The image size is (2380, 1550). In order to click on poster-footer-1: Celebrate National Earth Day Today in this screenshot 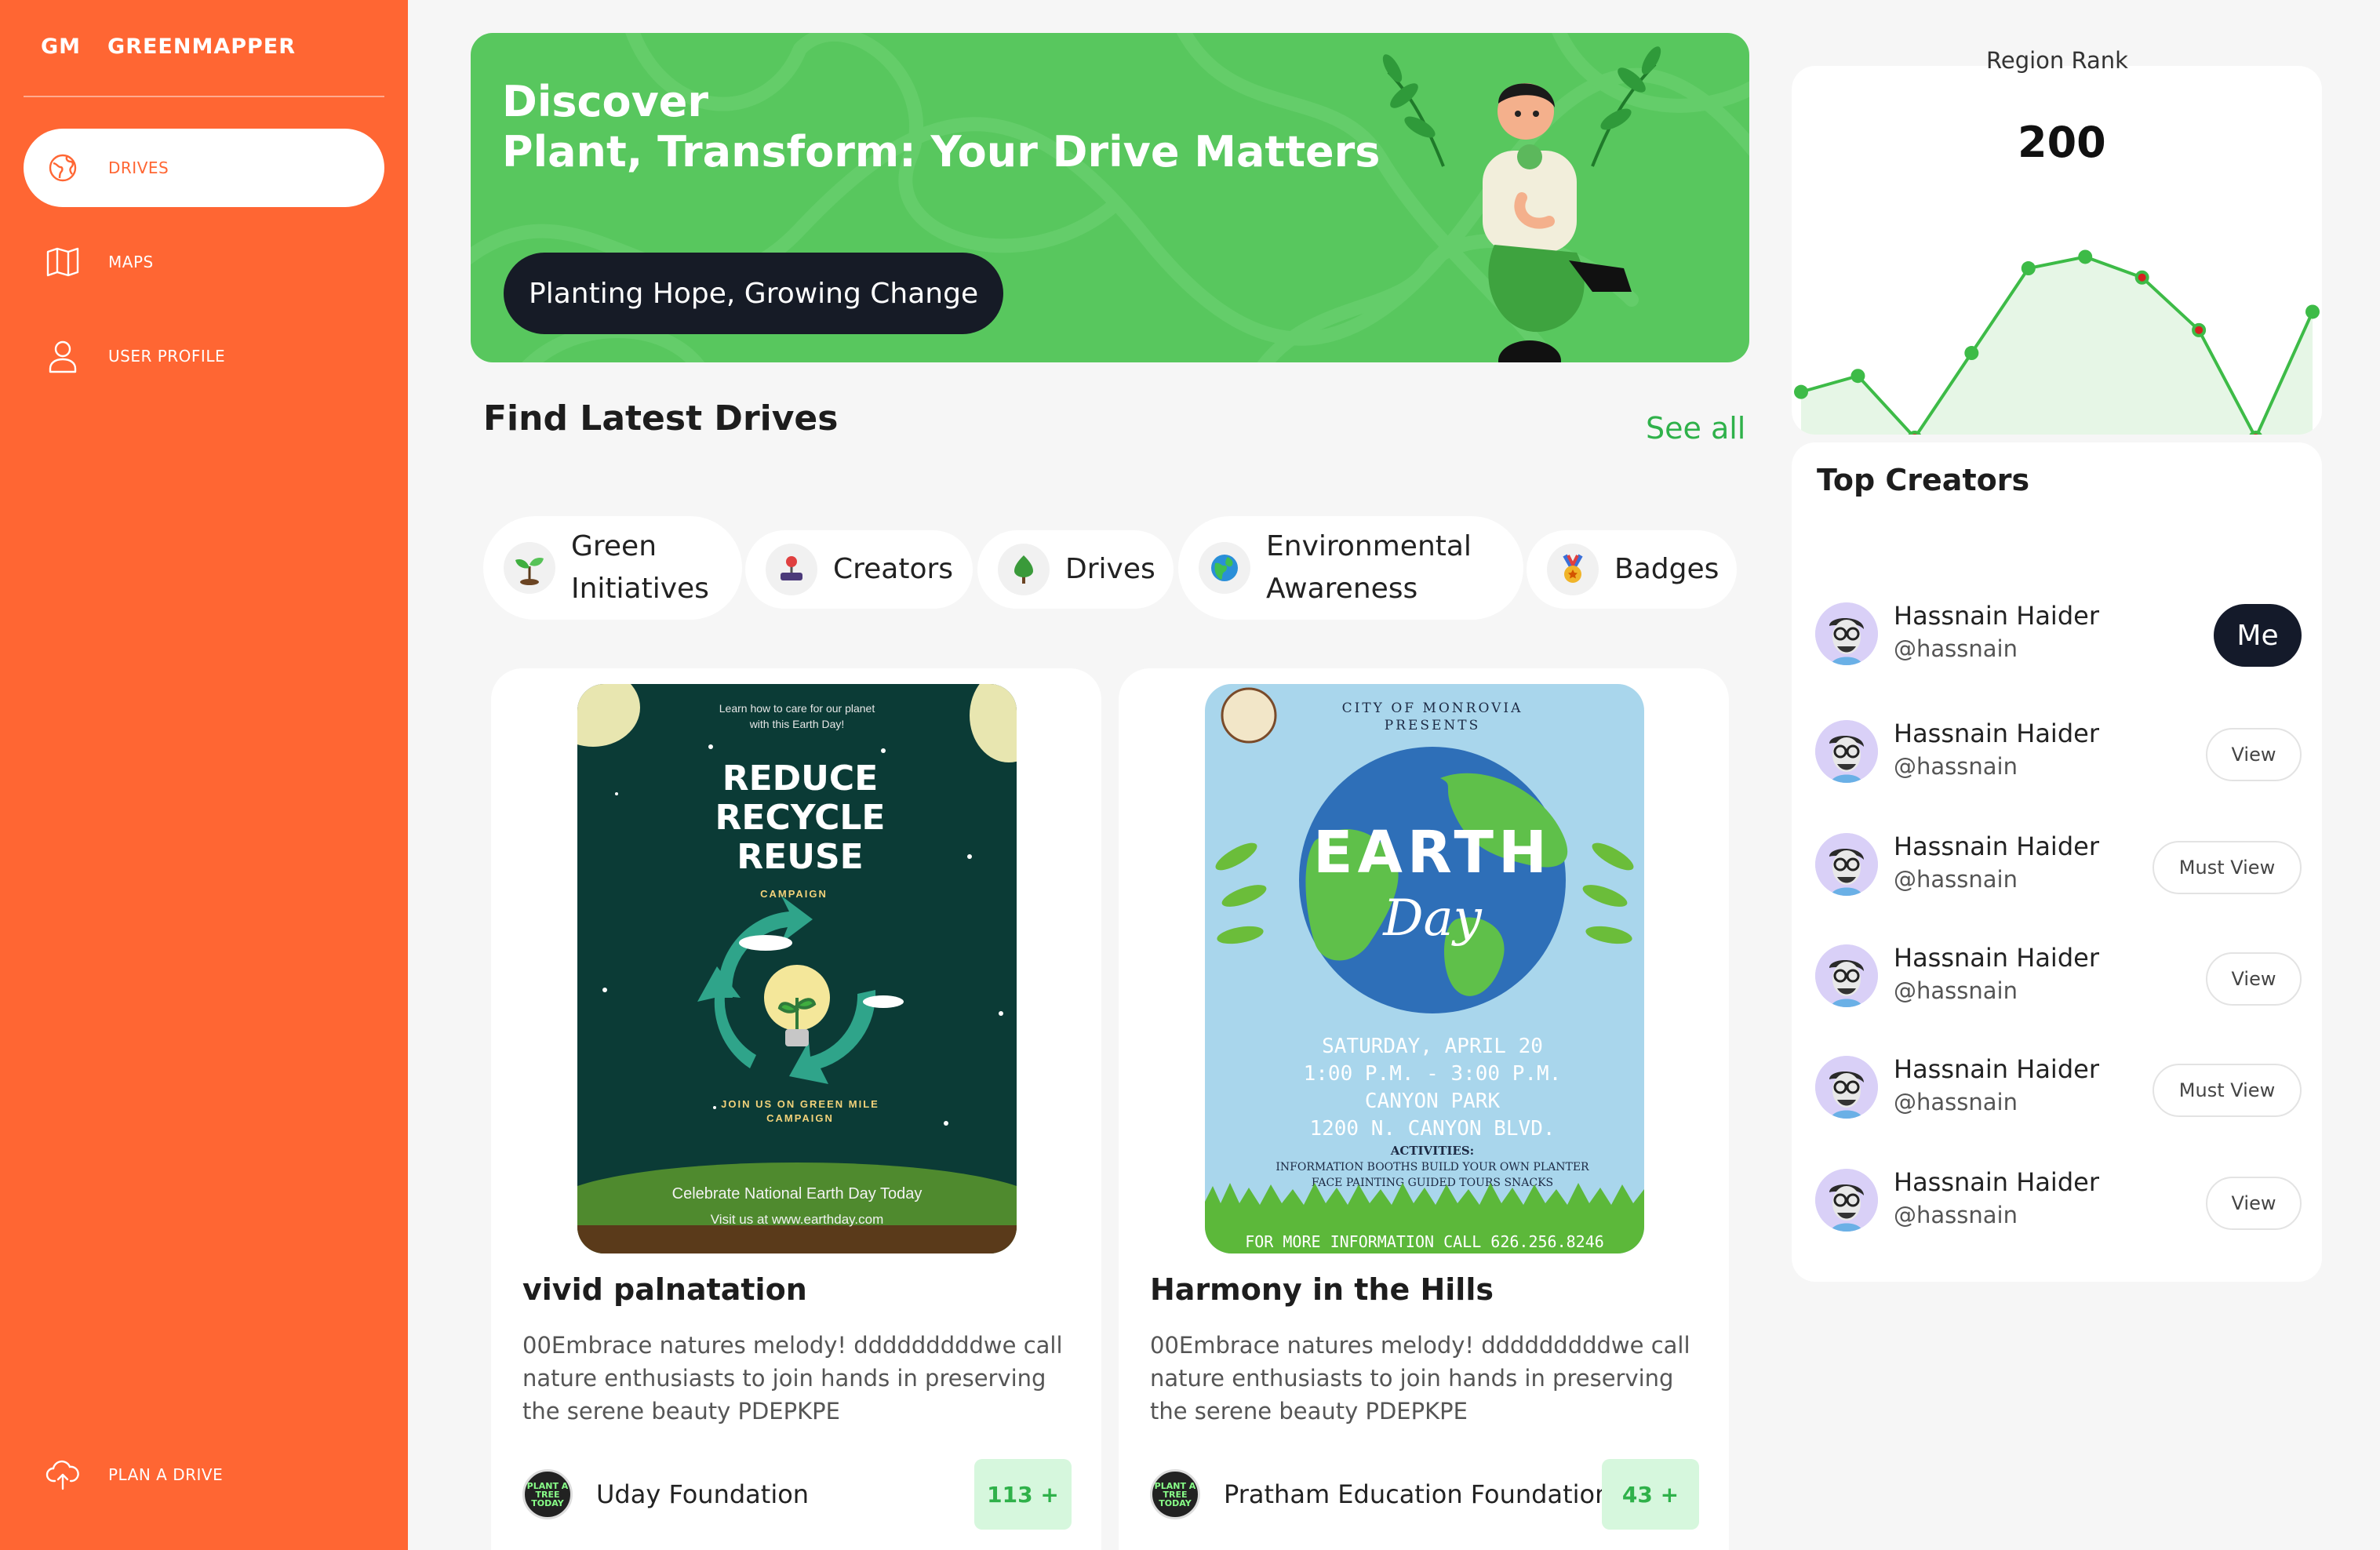, I will do `click(797, 1194)`.